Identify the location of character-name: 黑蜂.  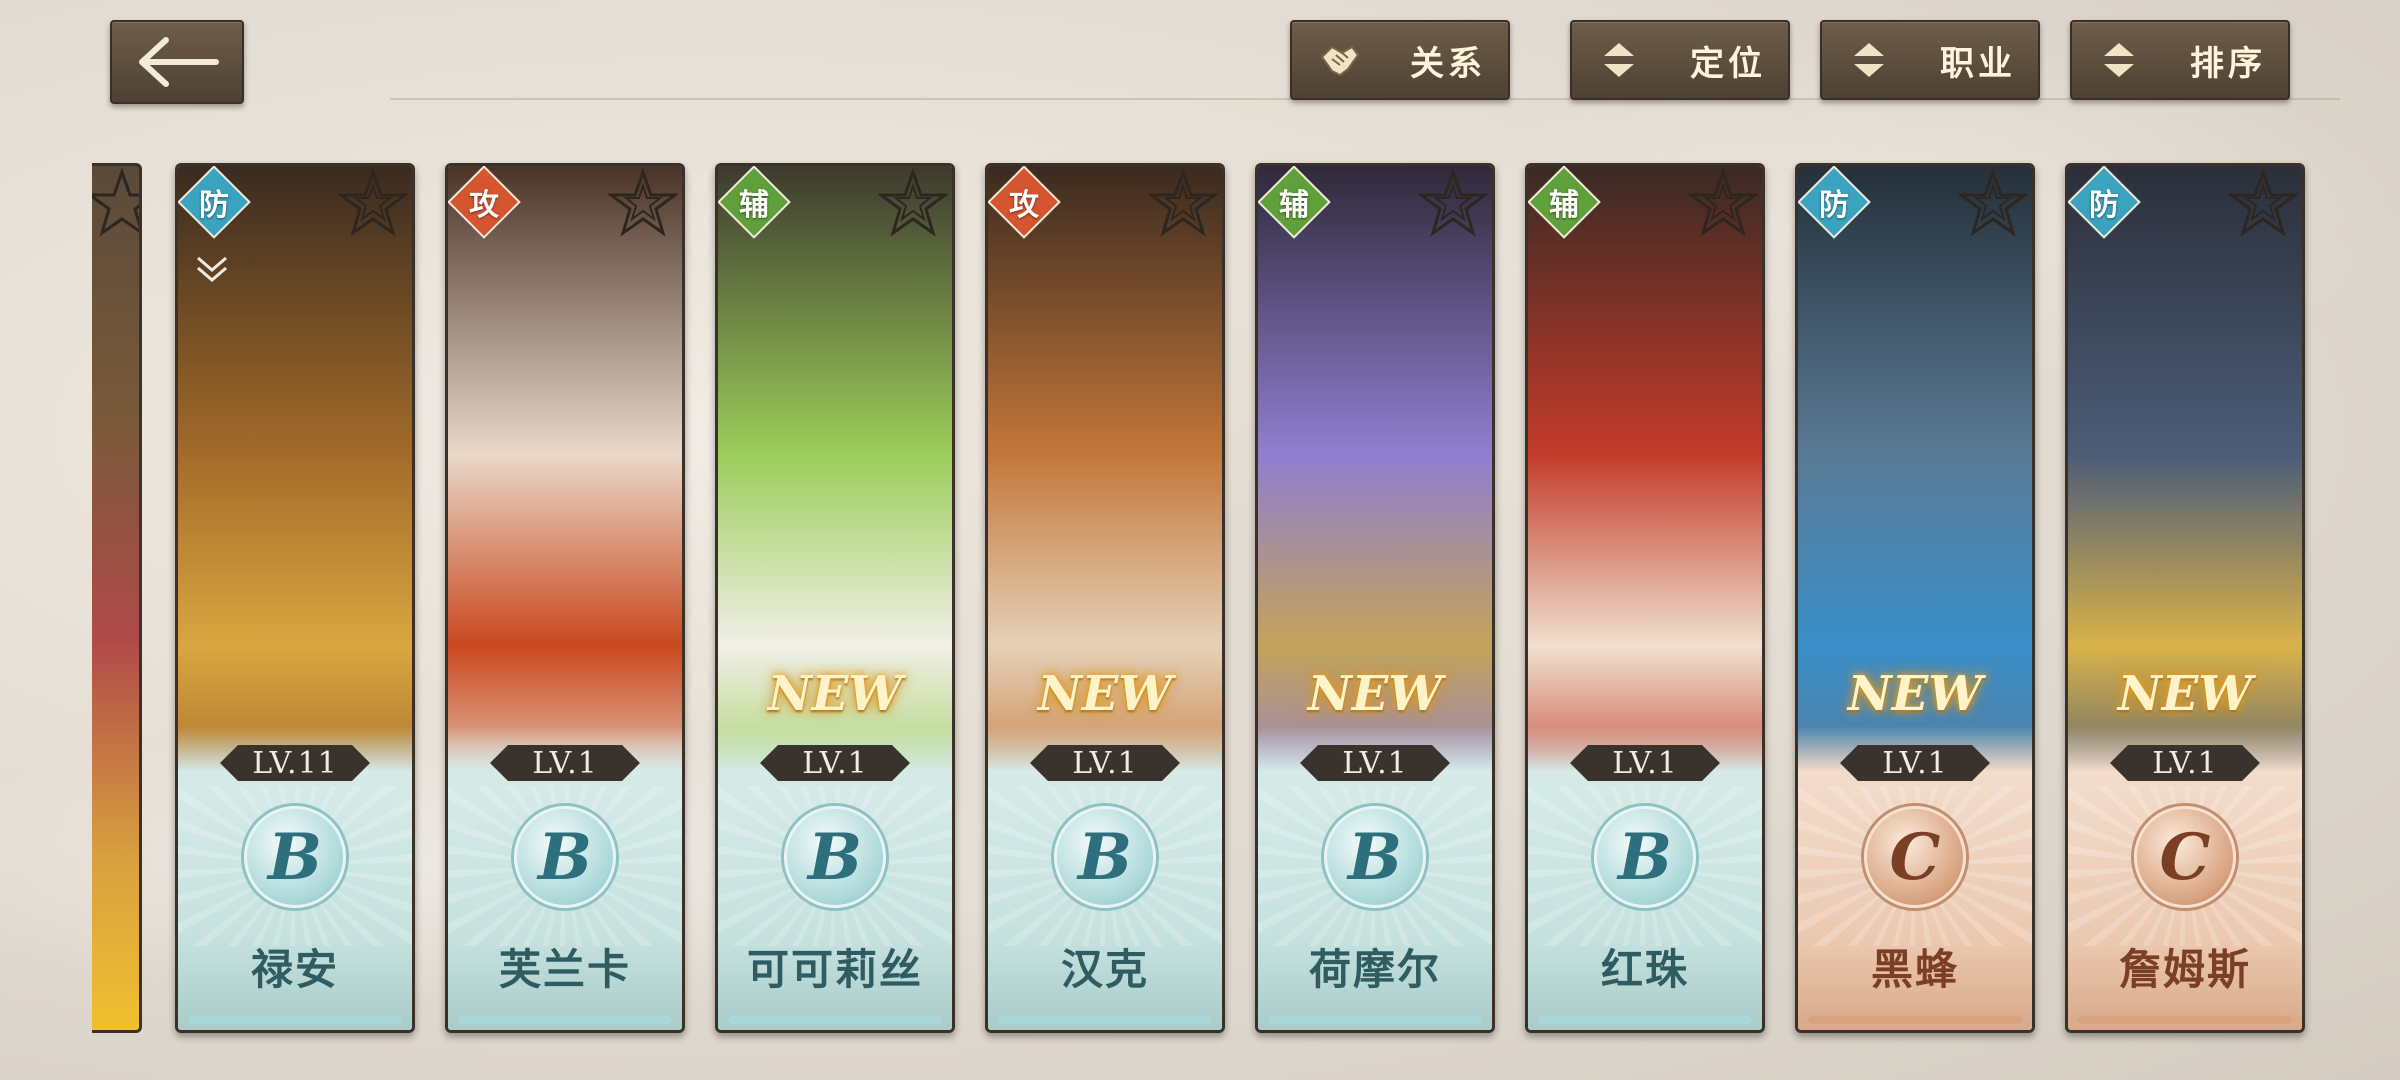
(1914, 969).